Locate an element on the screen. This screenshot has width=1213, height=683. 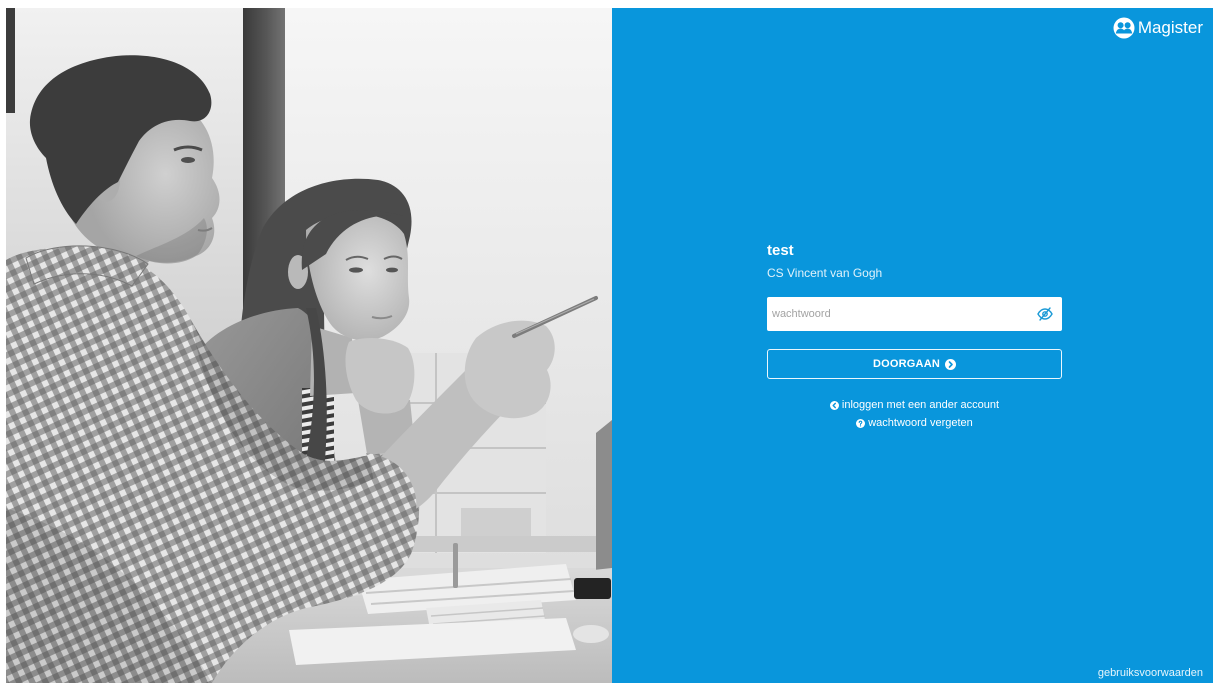
circle-chevron-right-icon is located at coordinates (950, 364).